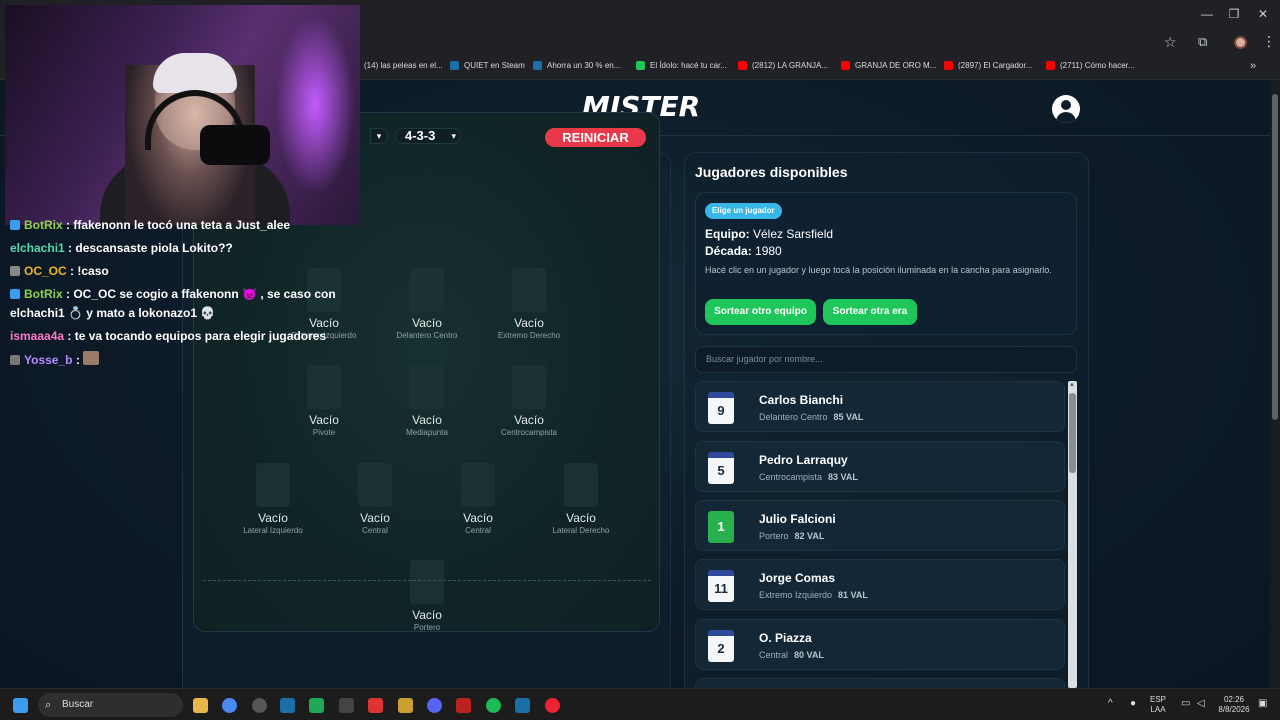 This screenshot has width=1280, height=720. Describe the element at coordinates (1170, 42) in the screenshot. I see `bookmark-star-icon: ☆` at that location.